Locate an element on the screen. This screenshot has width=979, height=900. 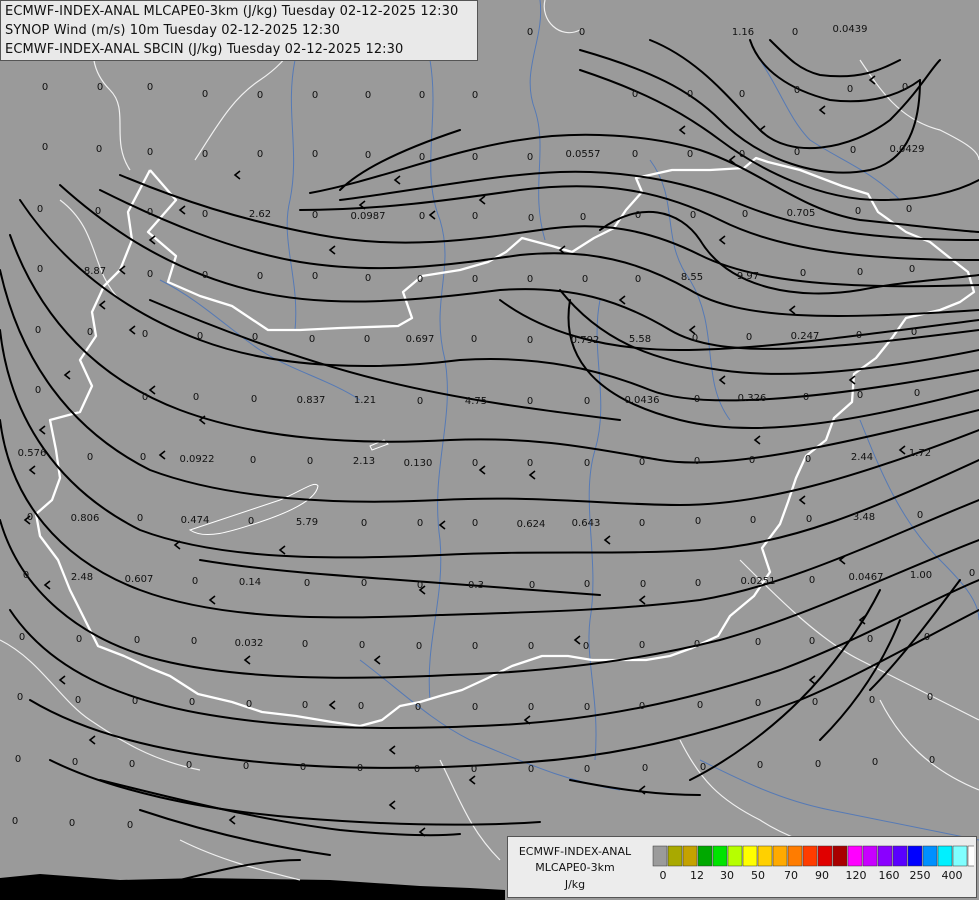
map-value-label: 0.14 is located at coordinates (250, 582).